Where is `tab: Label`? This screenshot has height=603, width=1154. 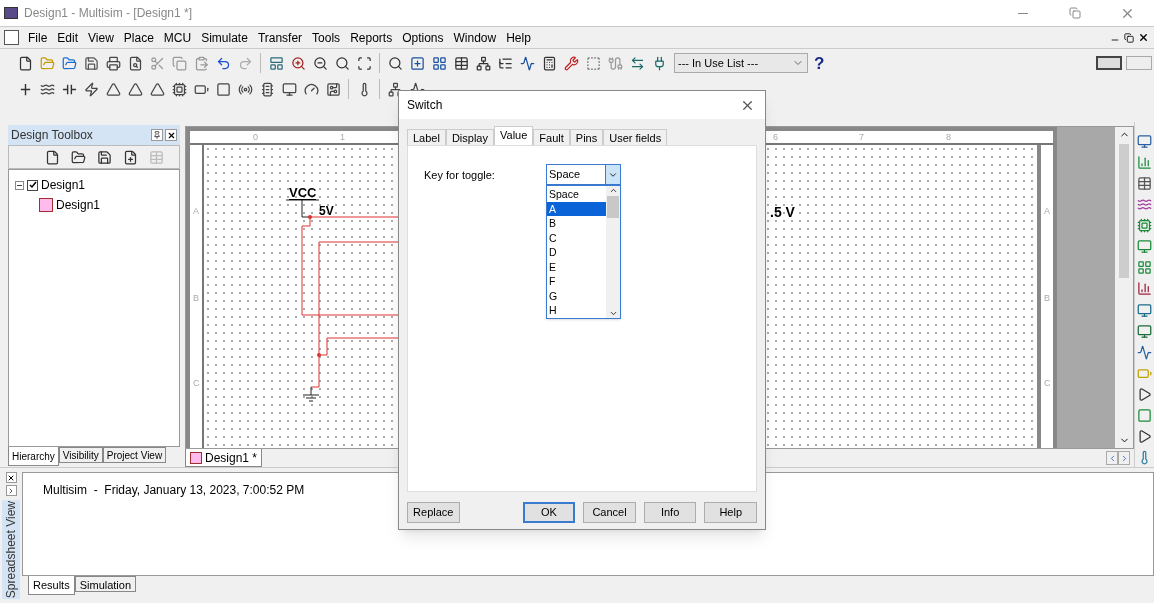
tab: Label is located at coordinates (426, 137).